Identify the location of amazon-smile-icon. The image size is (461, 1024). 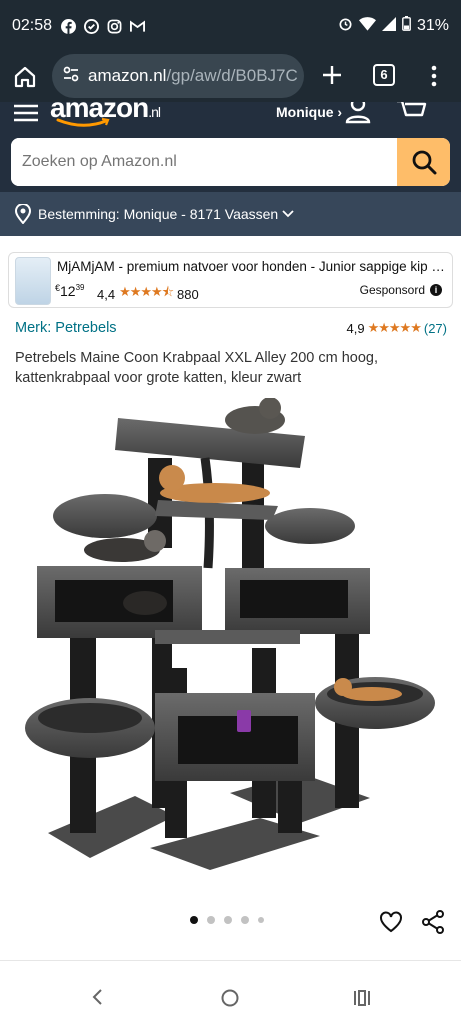
(83, 122).